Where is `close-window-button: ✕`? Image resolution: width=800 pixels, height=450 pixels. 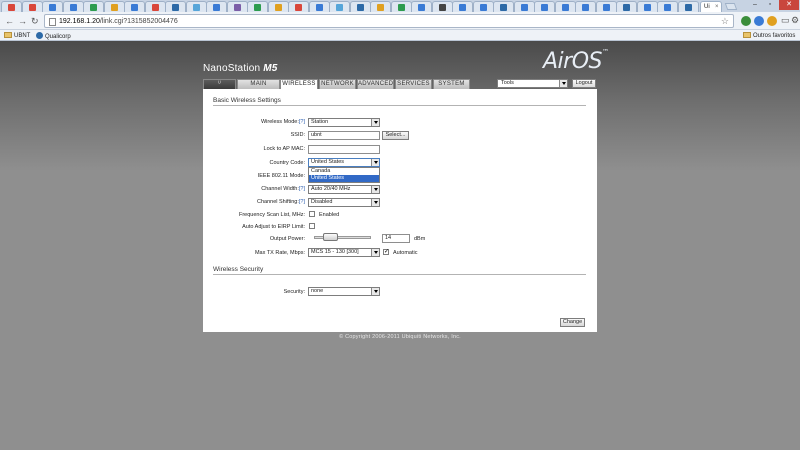
close-window-button: ✕ is located at coordinates (789, 5).